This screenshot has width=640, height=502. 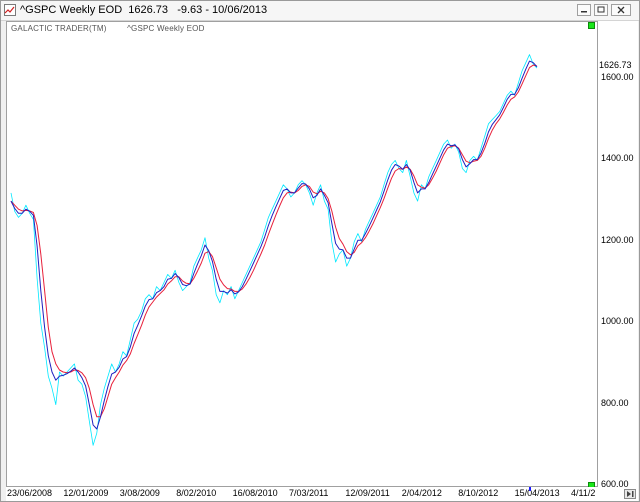 What do you see at coordinates (617, 239) in the screenshot?
I see `y-tick-label: 1200.00` at bounding box center [617, 239].